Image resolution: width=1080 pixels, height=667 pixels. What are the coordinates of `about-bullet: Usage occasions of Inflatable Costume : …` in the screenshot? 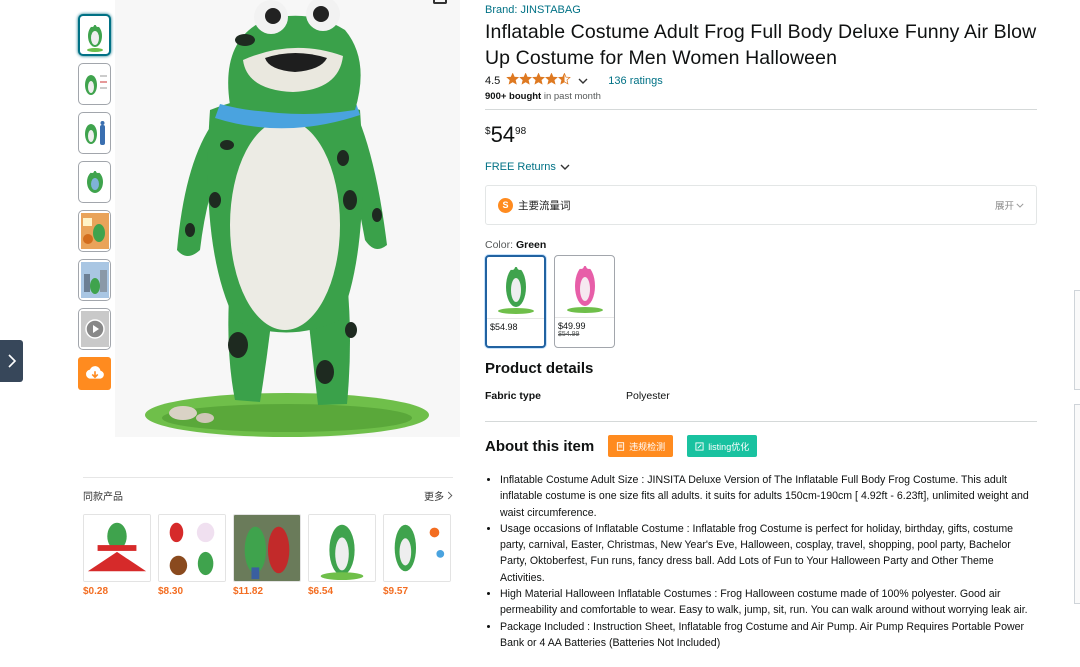 It's located at (768, 553).